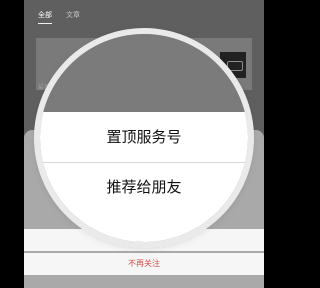  I want to click on recommend-to-friend-label: 推荐给朋友, so click(144, 187).